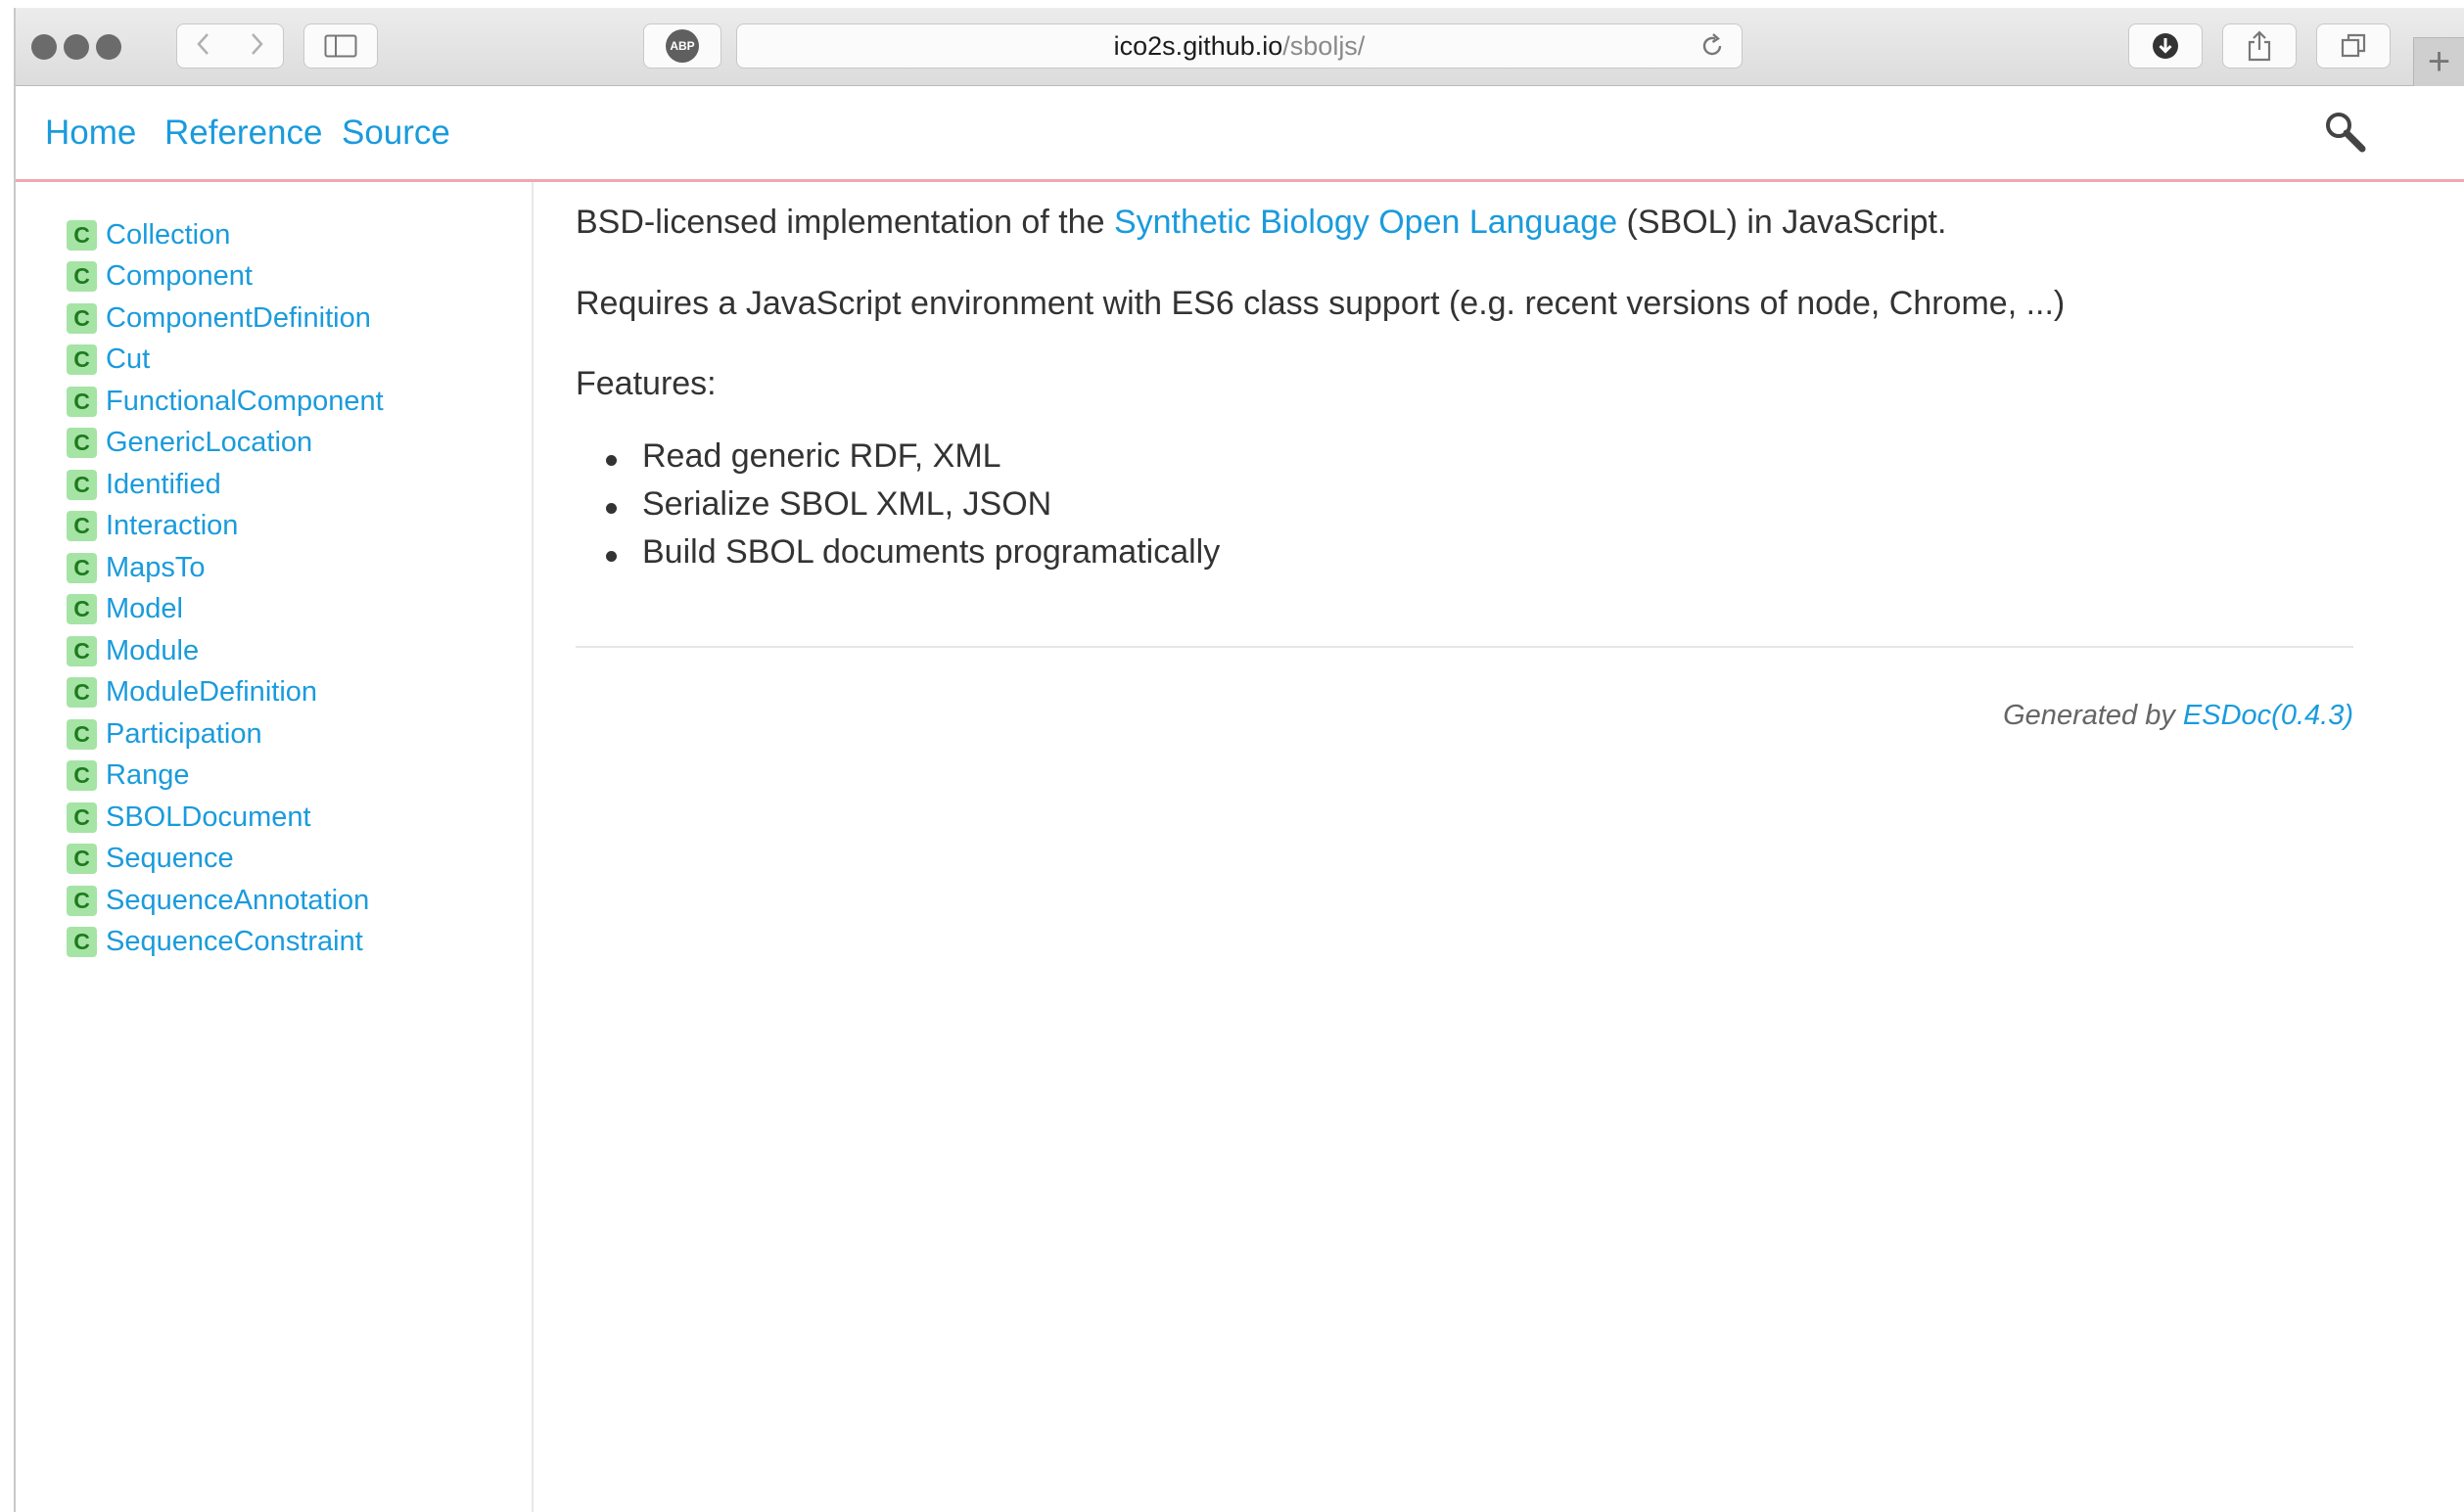 The width and height of the screenshot is (2464, 1512). I want to click on sidebar-item-functionalcomponent: C FunctionalComponent, so click(225, 402).